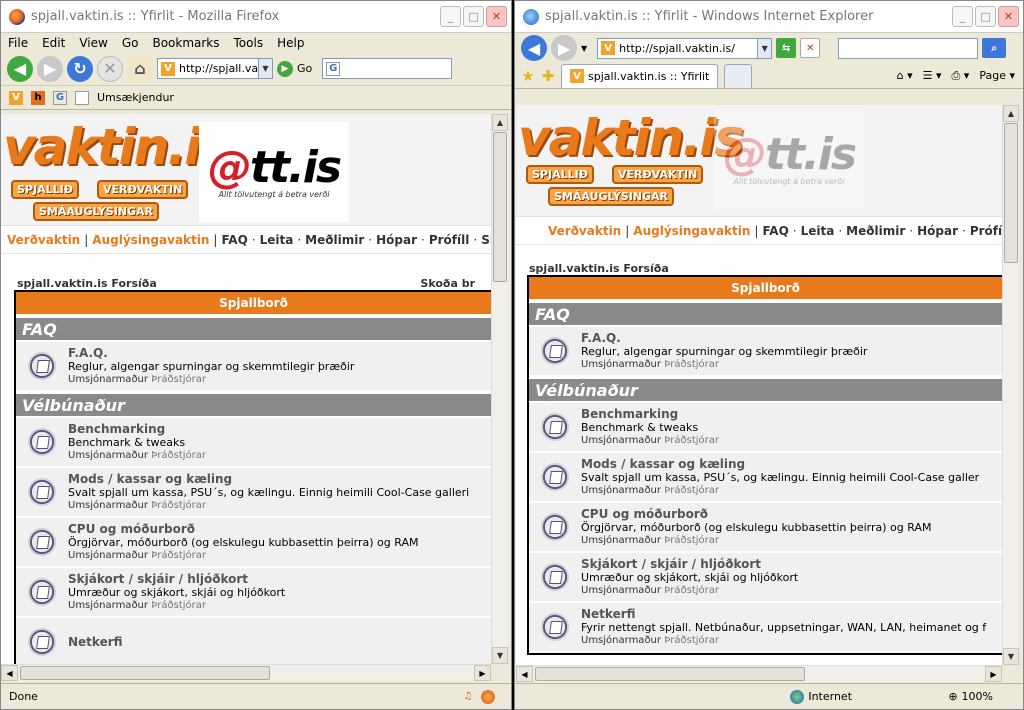  Describe the element at coordinates (18, 43) in the screenshot. I see `menu-file: File` at that location.